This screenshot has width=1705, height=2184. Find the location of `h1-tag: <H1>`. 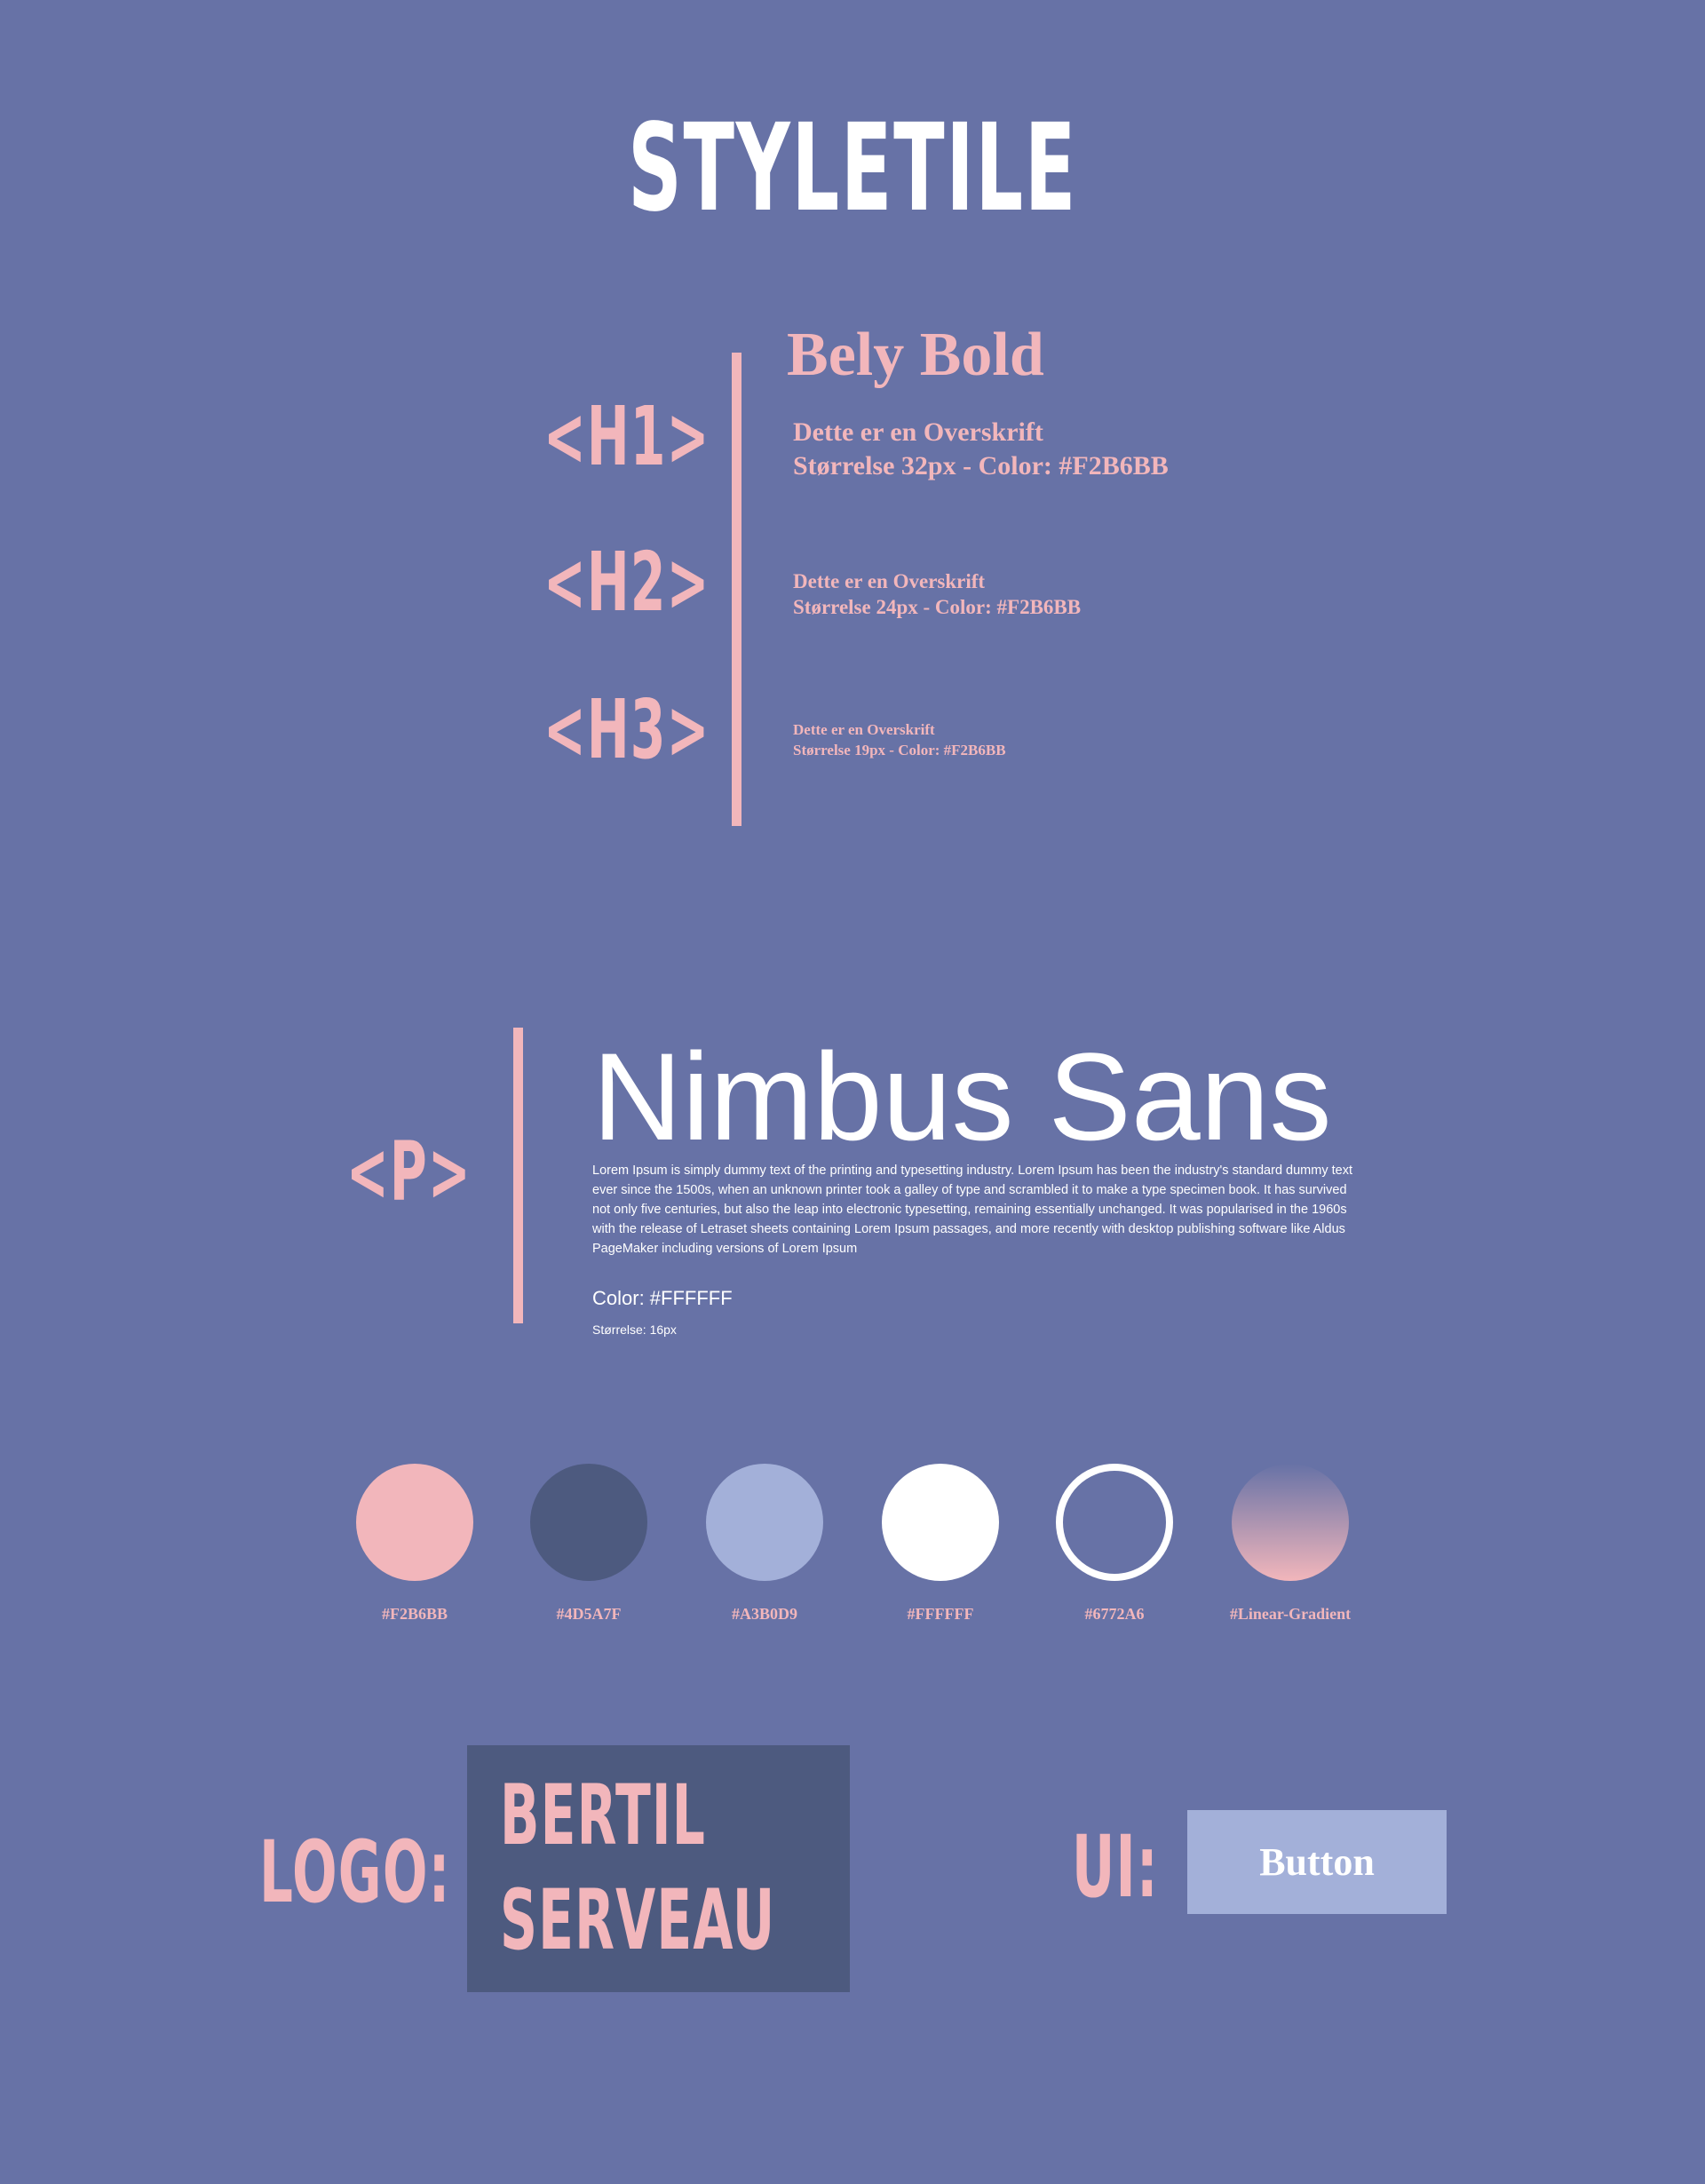

h1-tag: <H1> is located at coordinates (627, 436).